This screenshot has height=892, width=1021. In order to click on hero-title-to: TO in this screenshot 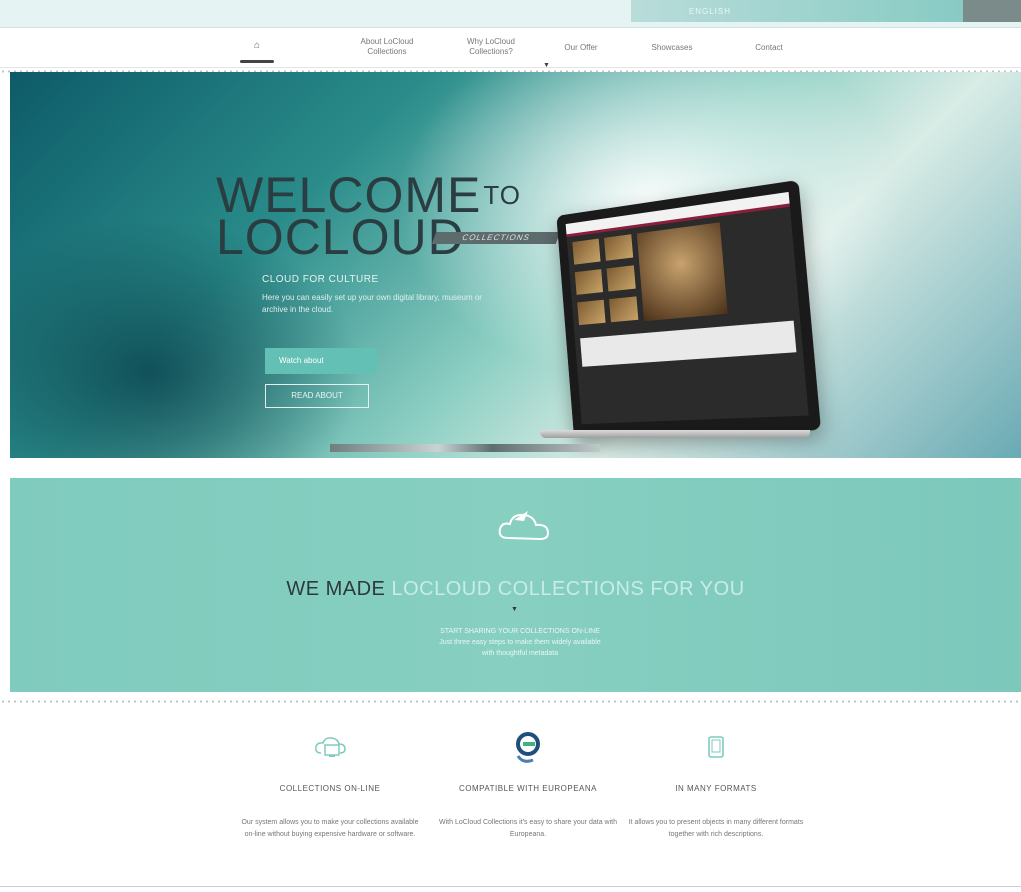, I will do `click(502, 195)`.